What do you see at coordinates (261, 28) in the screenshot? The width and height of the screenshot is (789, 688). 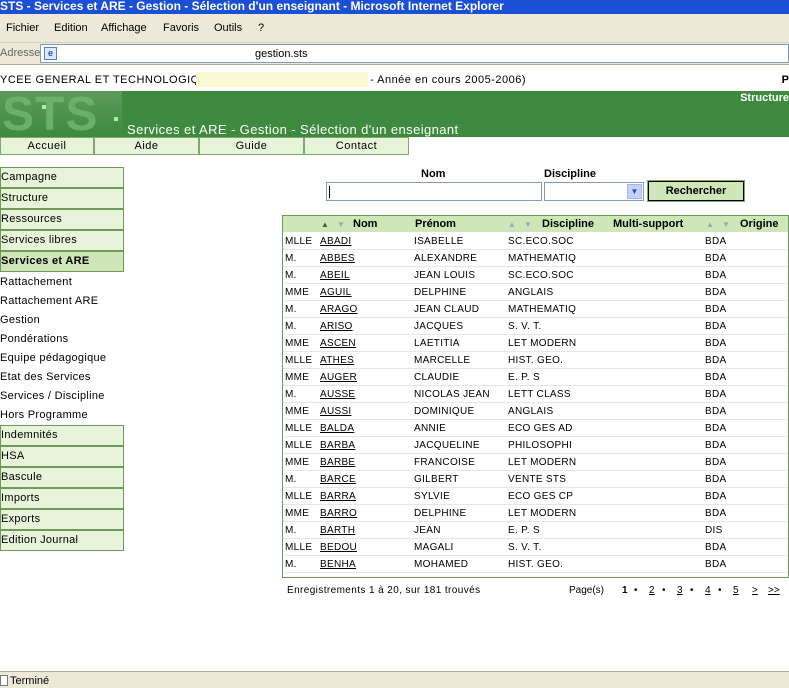 I see `menu-help: ?` at bounding box center [261, 28].